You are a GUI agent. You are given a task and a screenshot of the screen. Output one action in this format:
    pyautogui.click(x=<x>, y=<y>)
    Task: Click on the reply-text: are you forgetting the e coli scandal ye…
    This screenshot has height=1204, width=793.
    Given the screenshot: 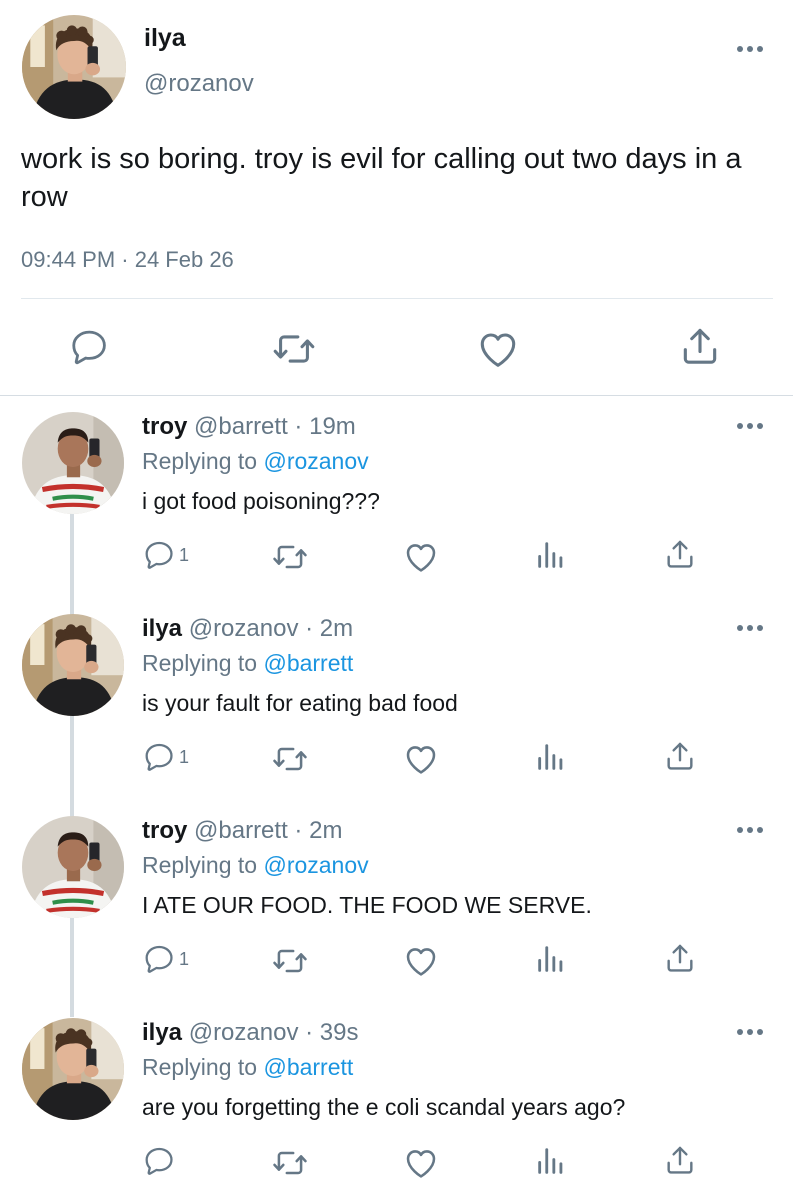 What is the action you would take?
    pyautogui.click(x=384, y=1107)
    